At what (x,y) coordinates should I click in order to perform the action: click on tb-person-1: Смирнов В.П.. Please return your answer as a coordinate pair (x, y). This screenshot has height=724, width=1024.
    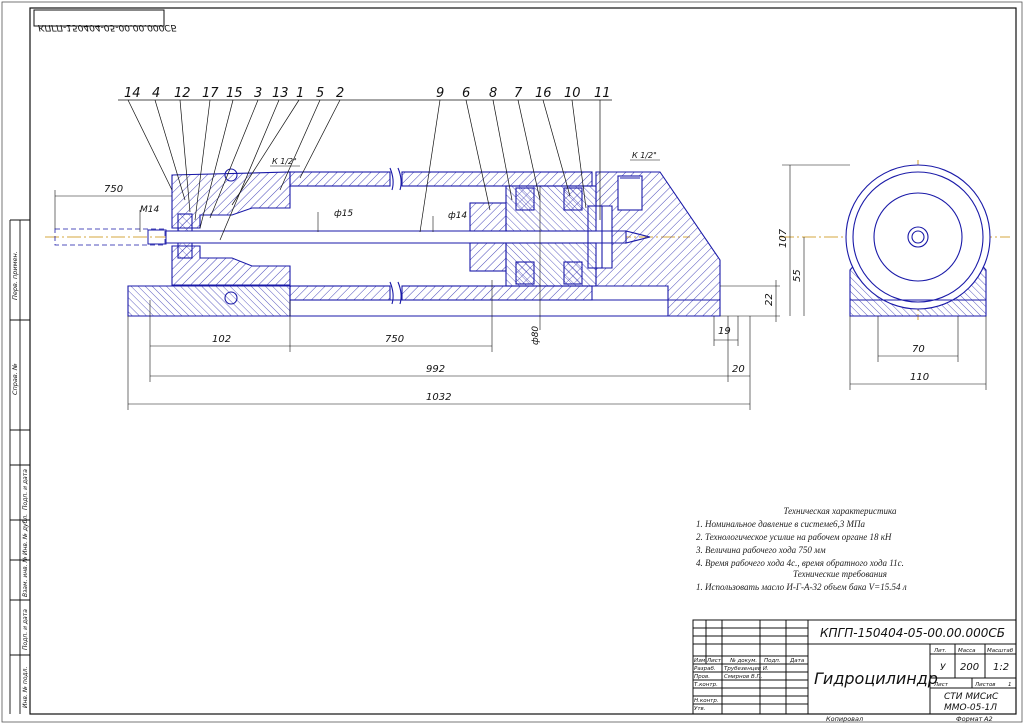
    Looking at the image, I should click on (743, 677).